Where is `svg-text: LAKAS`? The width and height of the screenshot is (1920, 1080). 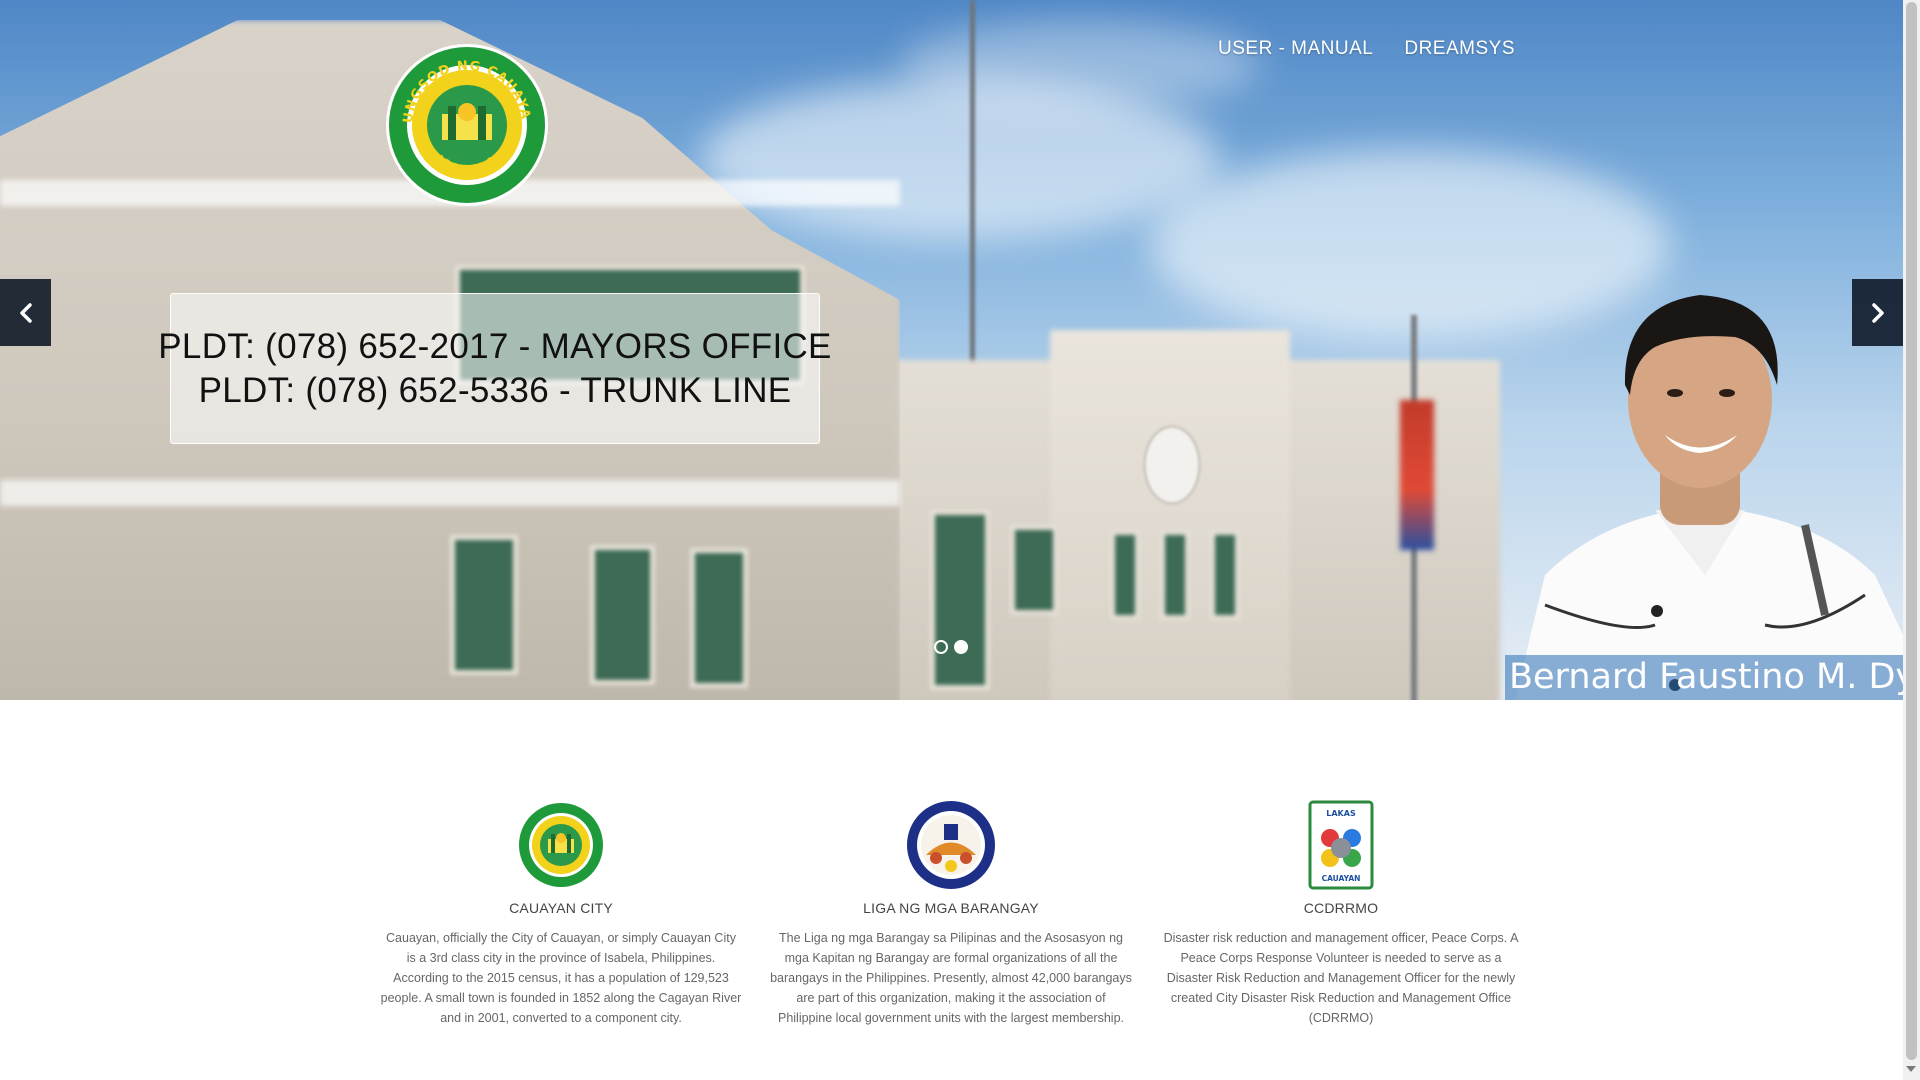 svg-text: LAKAS is located at coordinates (1341, 813).